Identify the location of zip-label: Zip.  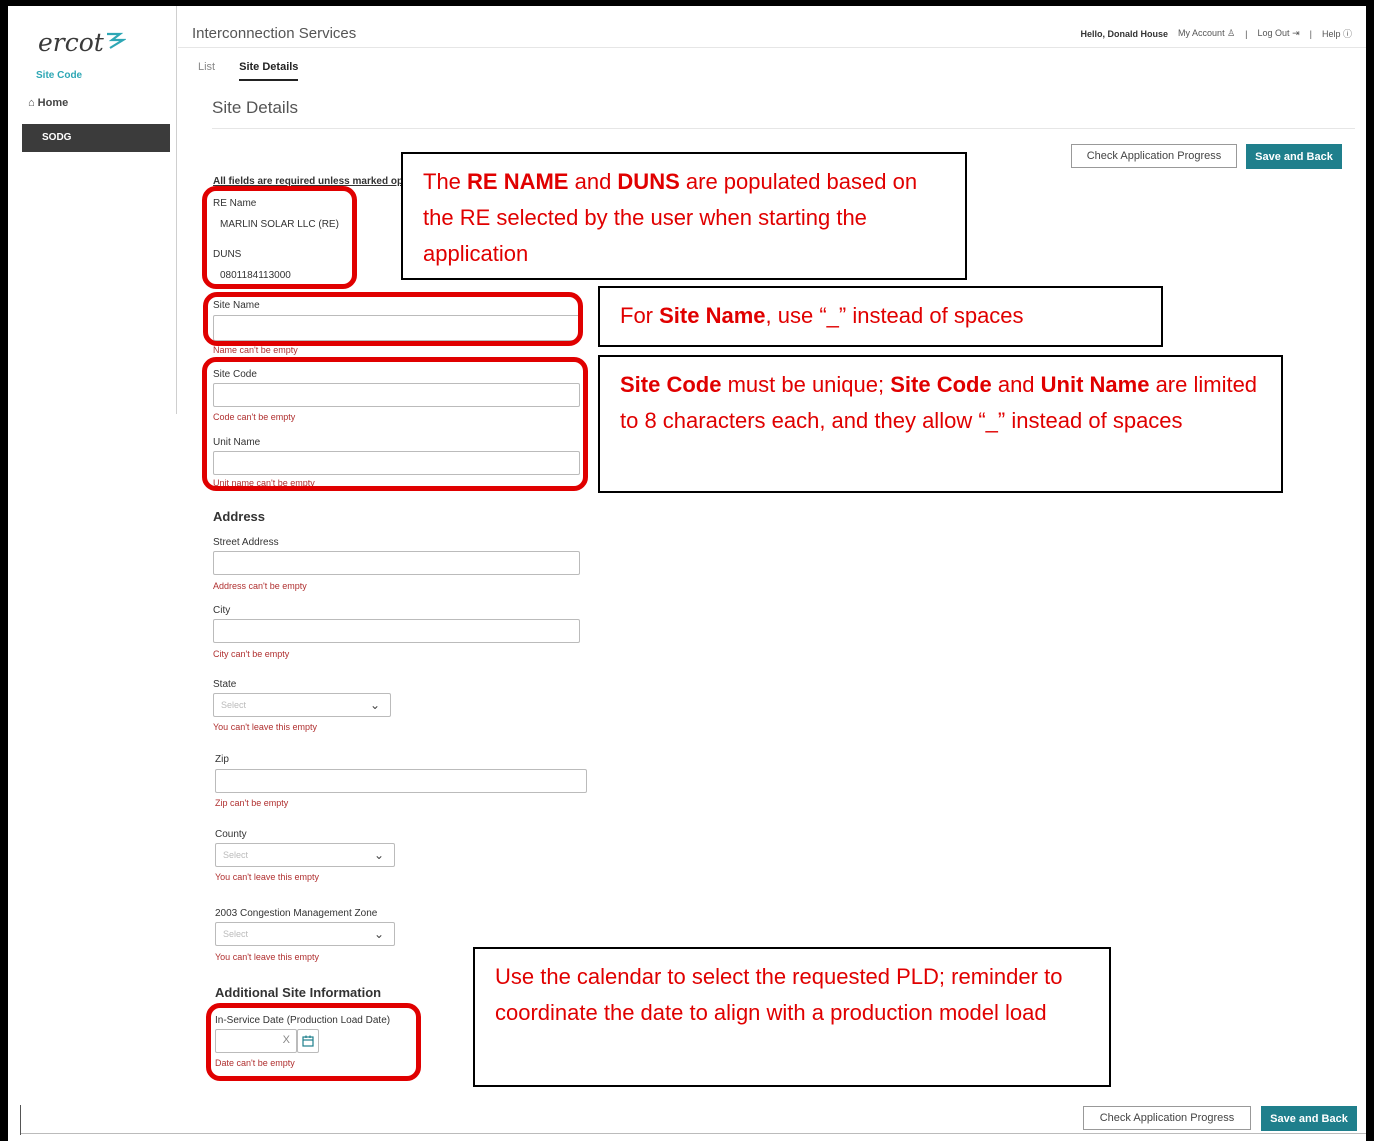
(222, 759).